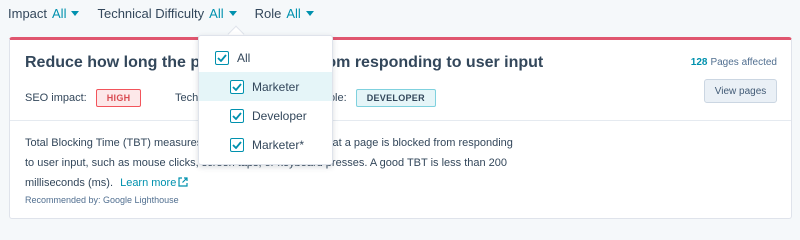 This screenshot has height=240, width=800. Describe the element at coordinates (265, 57) in the screenshot. I see `role-option-all: All` at that location.